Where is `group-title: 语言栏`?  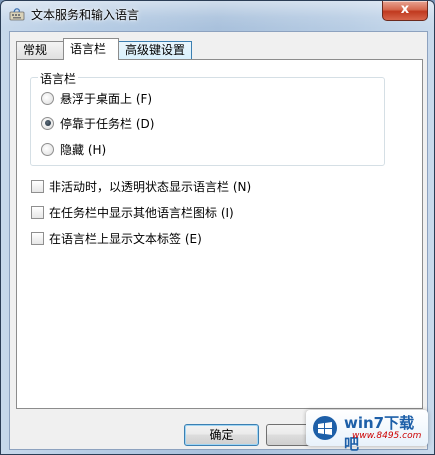
group-title: 语言栏 is located at coordinates (58, 78).